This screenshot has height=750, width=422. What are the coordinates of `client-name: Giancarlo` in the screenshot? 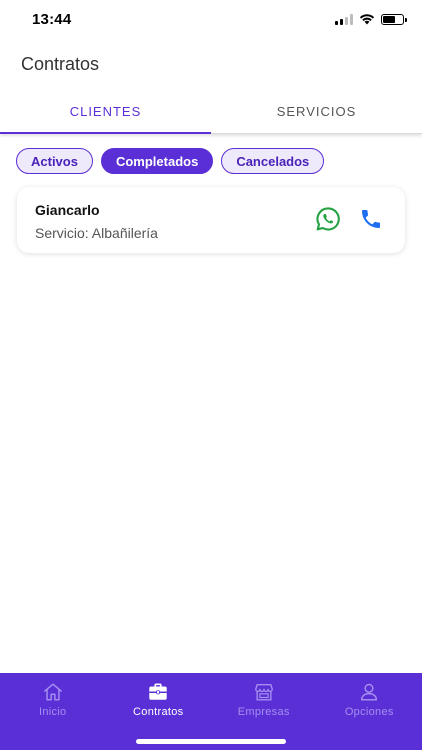 It's located at (67, 210).